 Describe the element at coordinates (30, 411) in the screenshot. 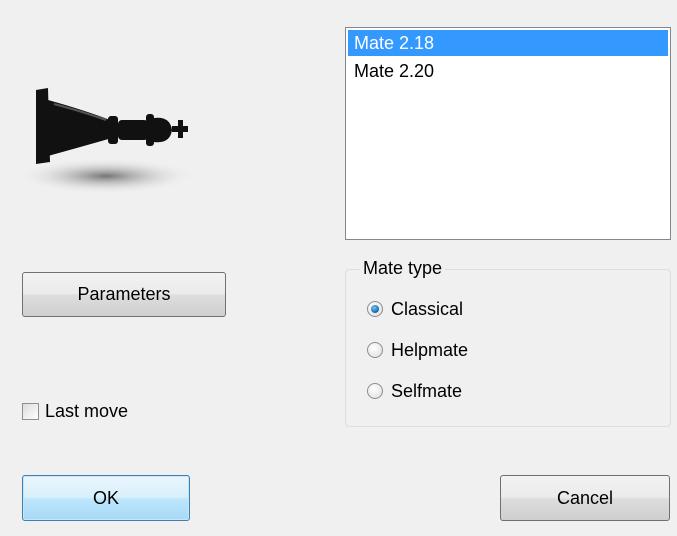

I see `last-move-checkbox` at that location.